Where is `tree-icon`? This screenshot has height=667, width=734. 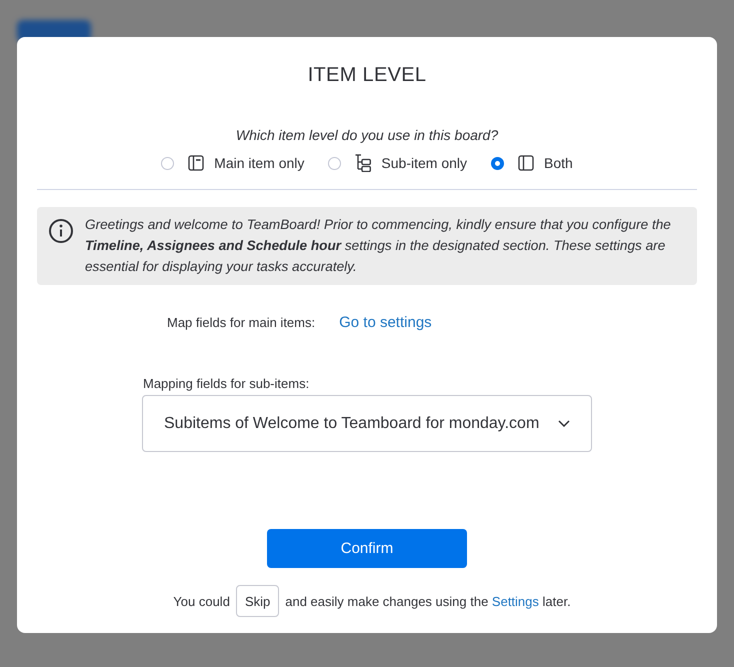 tree-icon is located at coordinates (363, 163).